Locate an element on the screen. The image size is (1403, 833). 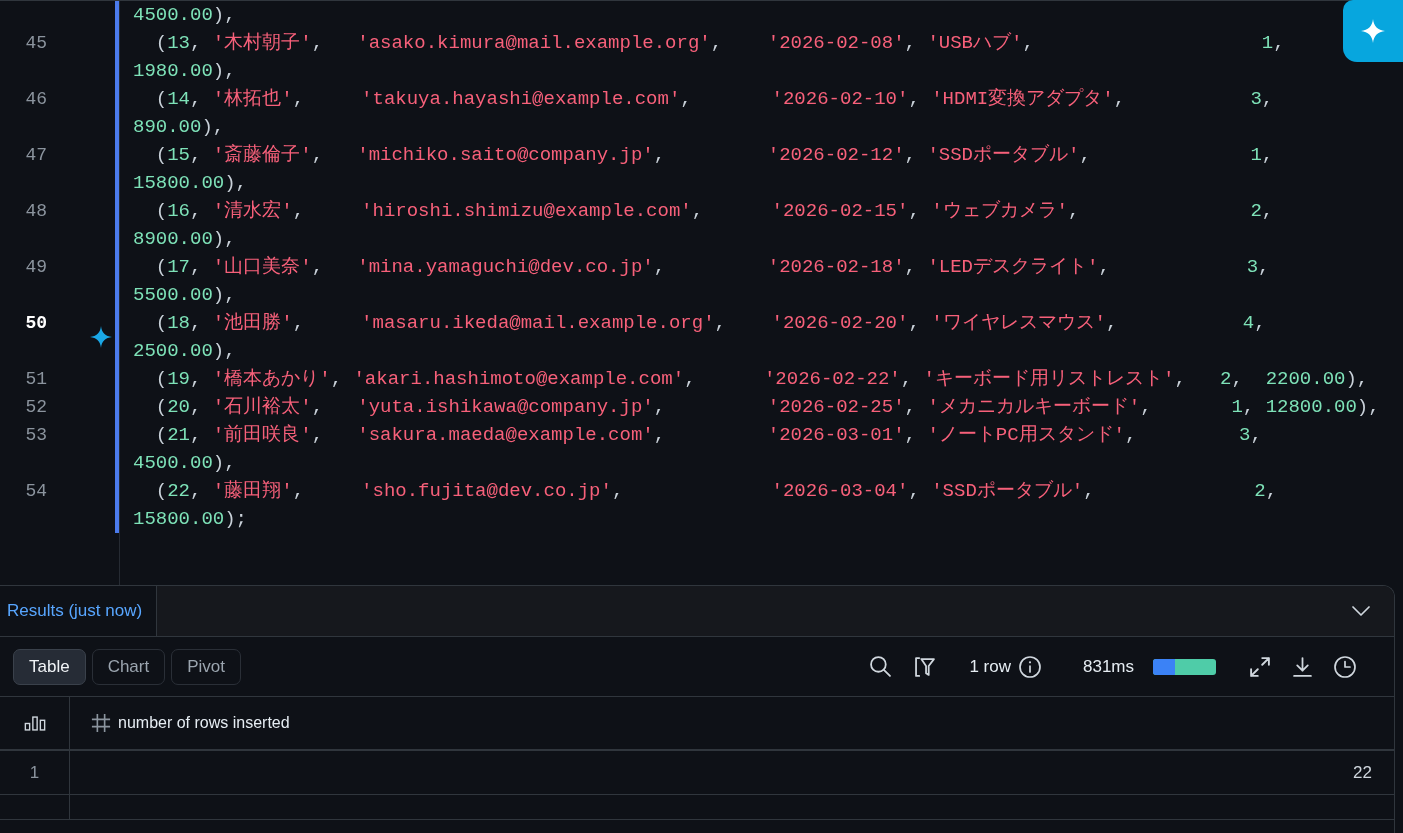
line-number: 47 is located at coordinates (35, 155).